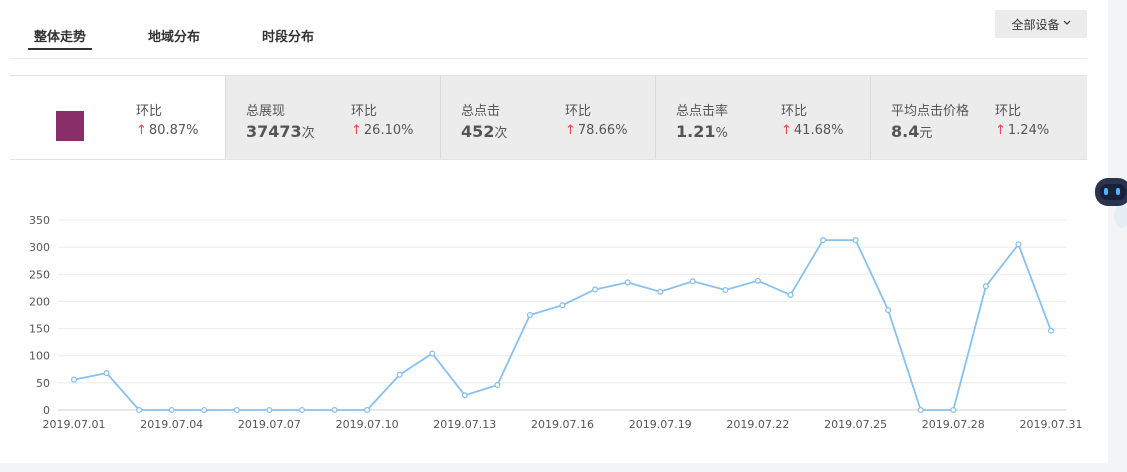 The width and height of the screenshot is (1127, 472). I want to click on y-tick-label: 250, so click(39, 274).